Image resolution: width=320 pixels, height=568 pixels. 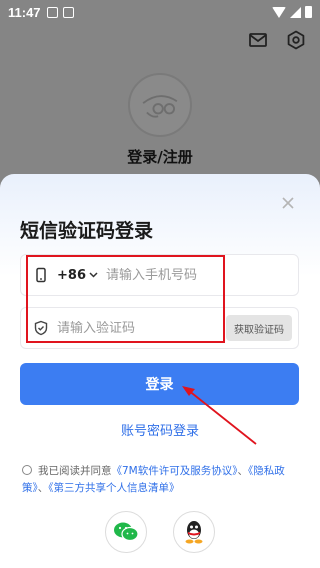 What do you see at coordinates (52, 12) in the screenshot?
I see `notification-icon` at bounding box center [52, 12].